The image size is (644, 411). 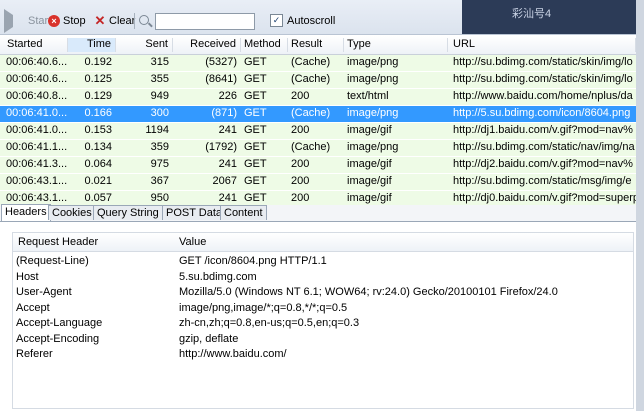 I want to click on header-name-column: Request Header, so click(x=58, y=242).